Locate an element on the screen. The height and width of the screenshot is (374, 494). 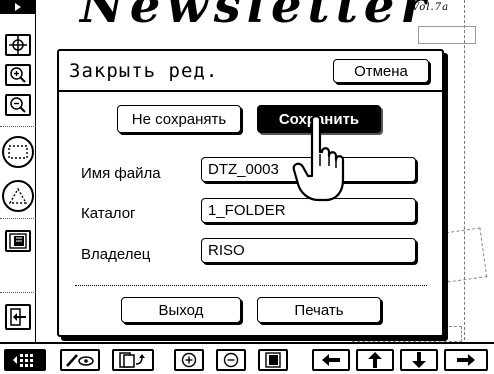
save-button: Сохранить is located at coordinates (319, 119).